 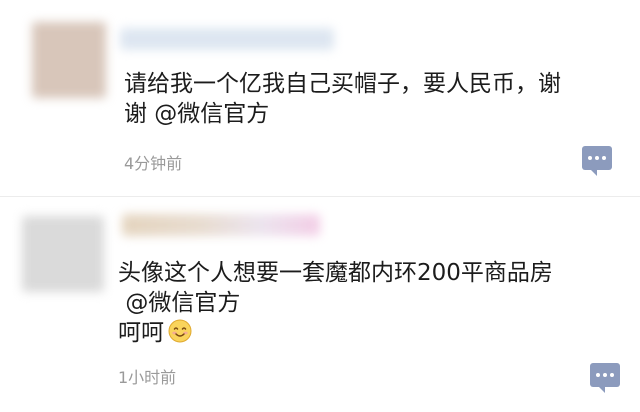 I want to click on comment-text: 请给我一个亿我自己买帽子，要人民币，谢 谢 @微信官方, so click(x=342, y=99).